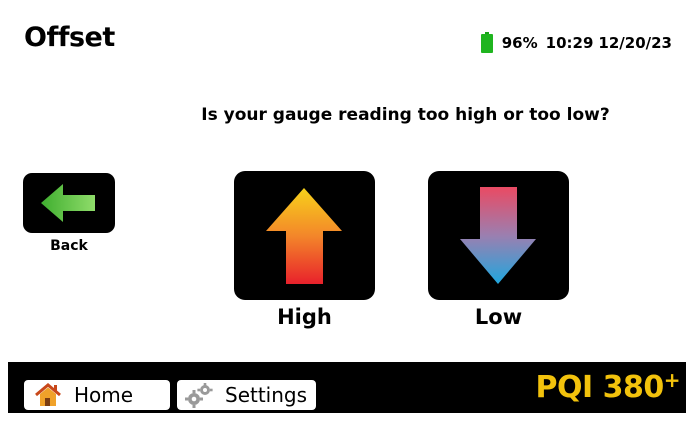 The height and width of the screenshot is (421, 691). What do you see at coordinates (304, 317) in the screenshot?
I see `high-label: High` at bounding box center [304, 317].